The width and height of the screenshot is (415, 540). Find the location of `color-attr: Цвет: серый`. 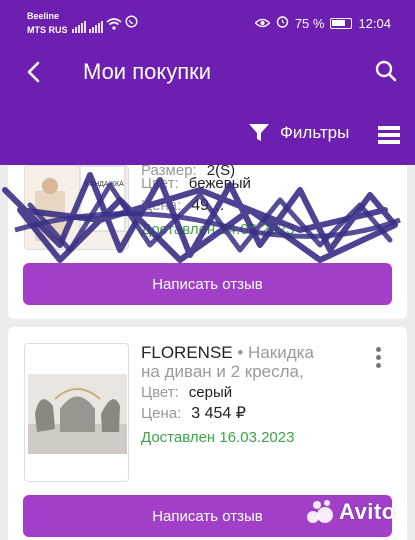

color-attr: Цвет: серый is located at coordinates (186, 393).